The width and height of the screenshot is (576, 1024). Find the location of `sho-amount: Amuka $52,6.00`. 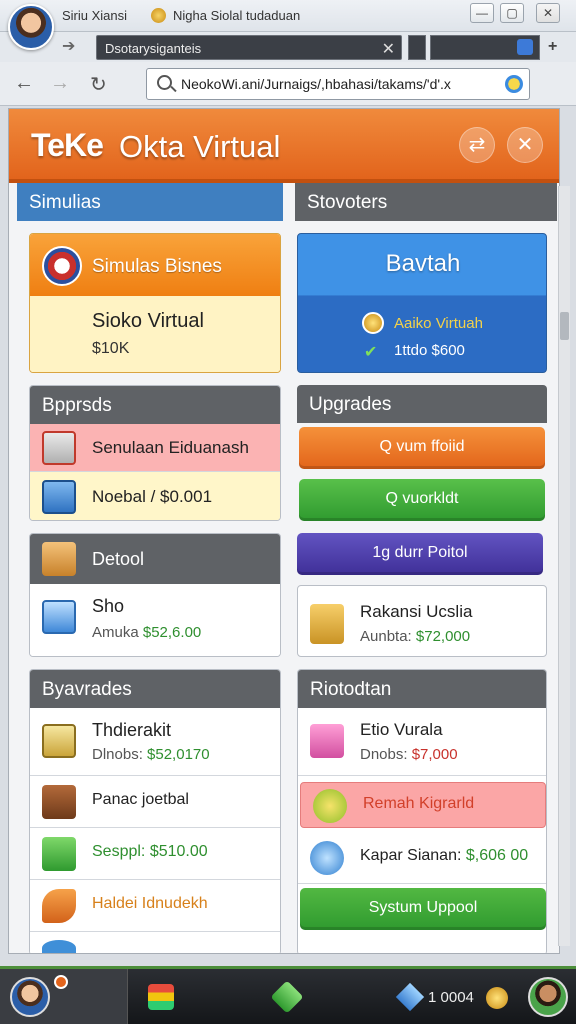

sho-amount: Amuka $52,6.00 is located at coordinates (147, 632).